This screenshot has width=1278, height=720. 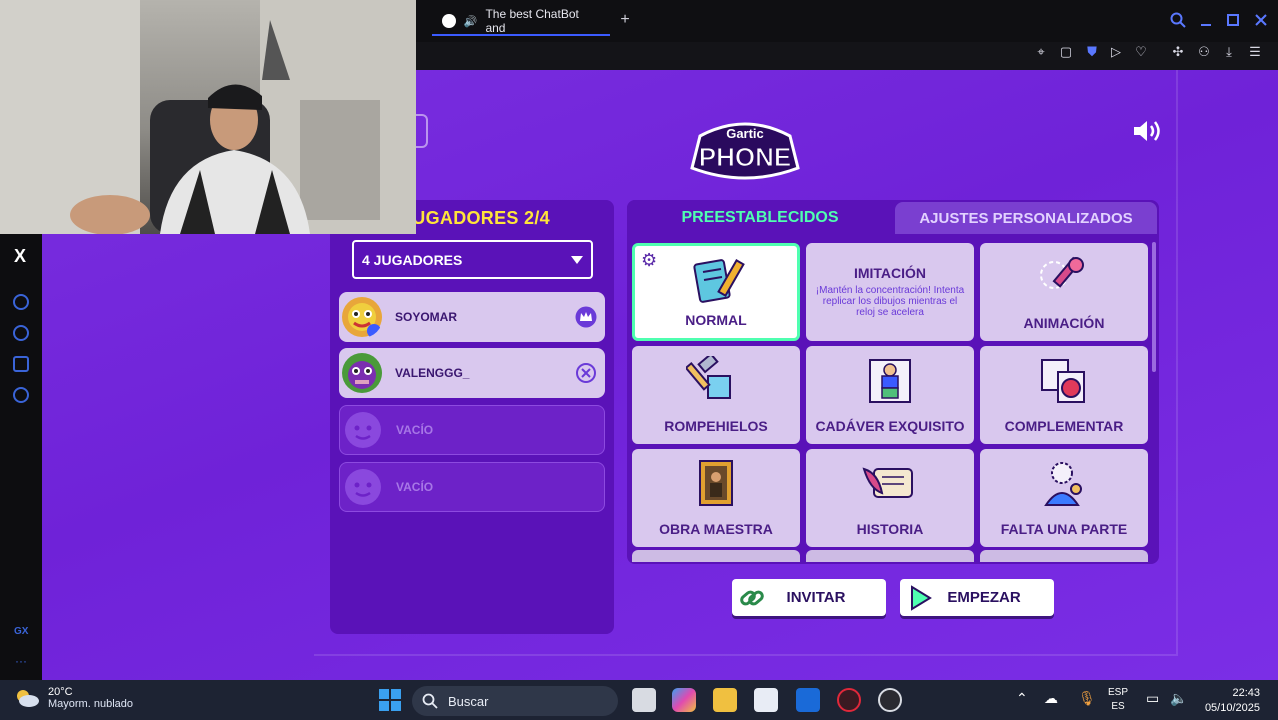 What do you see at coordinates (1148, 131) in the screenshot?
I see `speaker-icon` at bounding box center [1148, 131].